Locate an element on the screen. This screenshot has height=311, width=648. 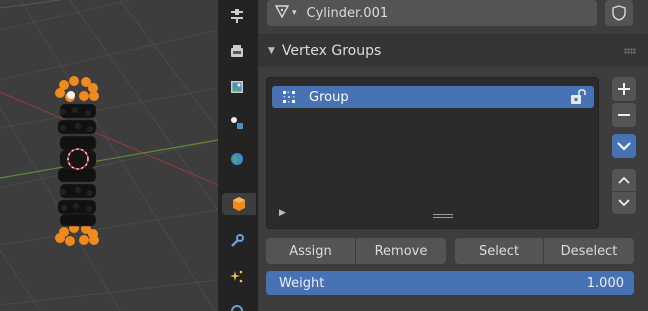
list-options-arrow-icon: ▶ is located at coordinates (282, 213).